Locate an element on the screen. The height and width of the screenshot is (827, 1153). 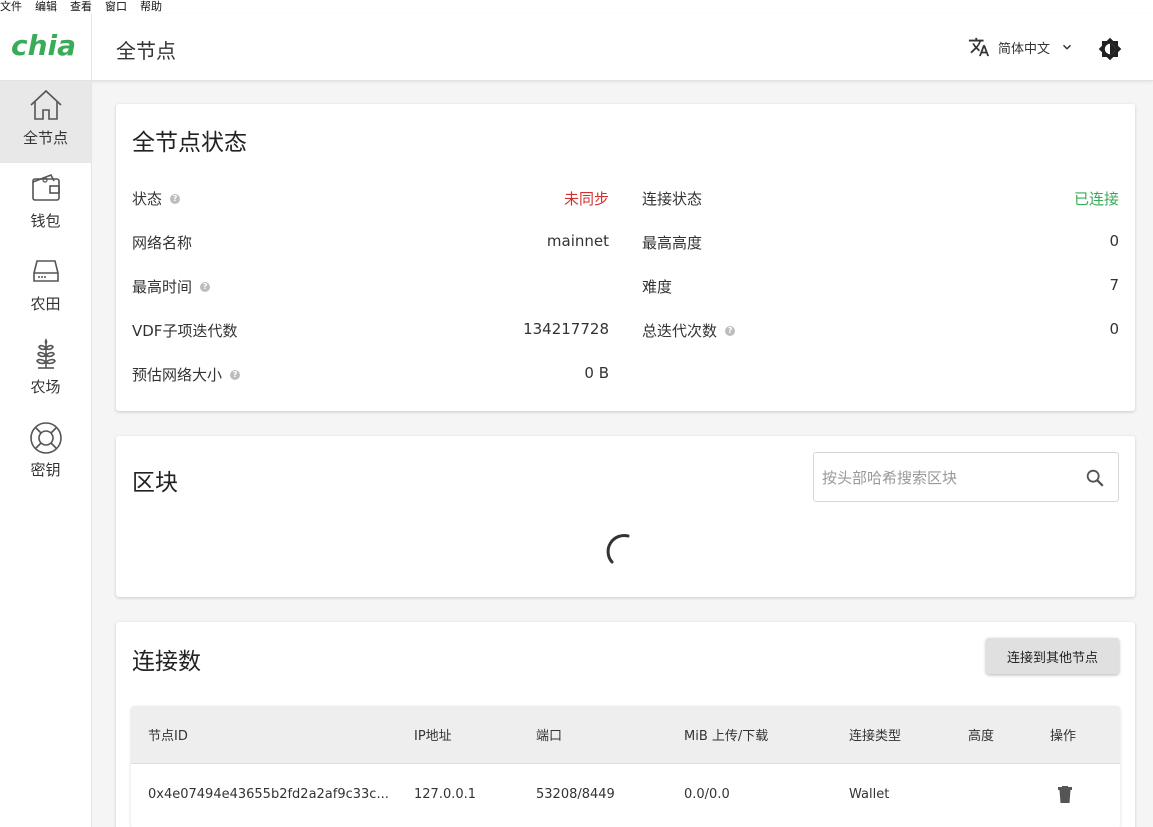
table-header: 节点ID IP地址 端口 MiB 上传/下载 连接类型 高度 操作 is located at coordinates (625, 734).